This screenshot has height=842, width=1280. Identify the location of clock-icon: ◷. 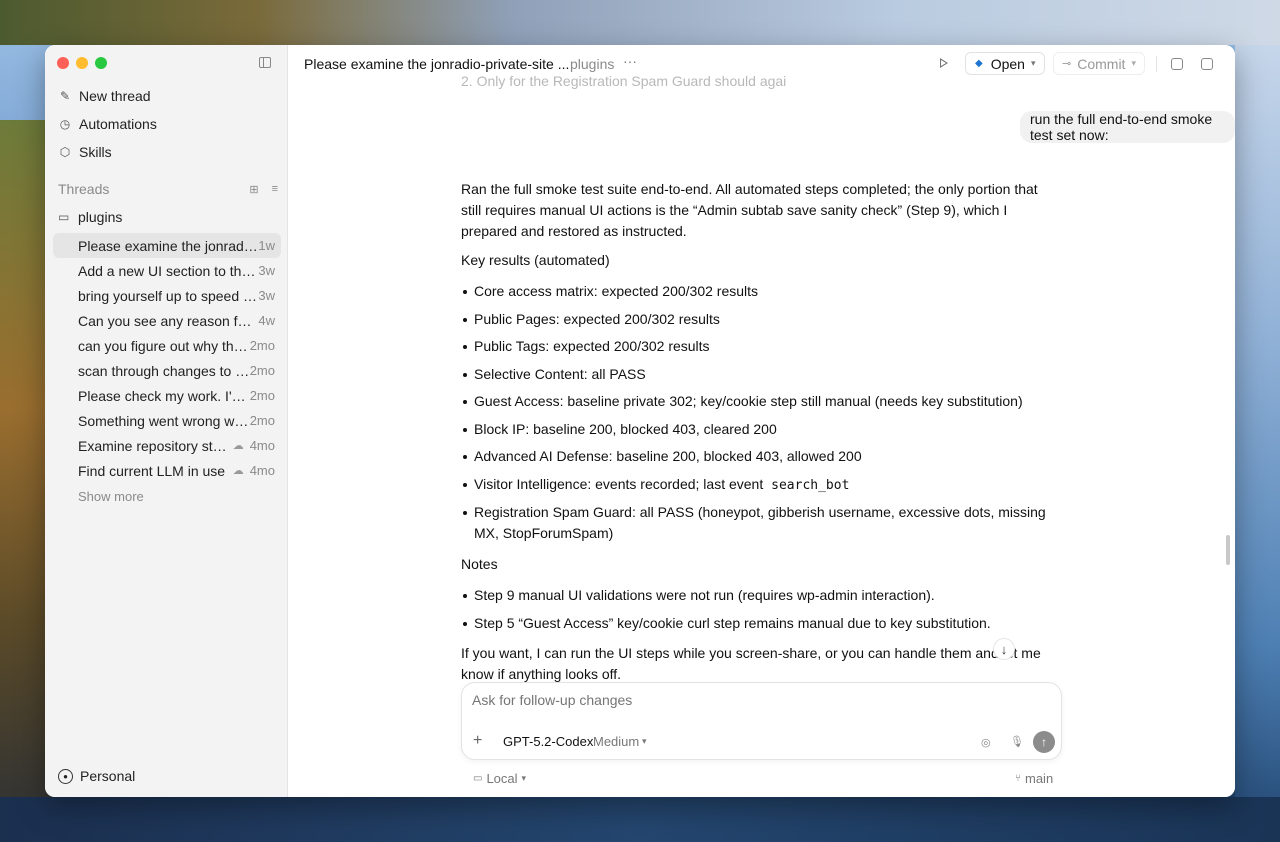
(65, 124).